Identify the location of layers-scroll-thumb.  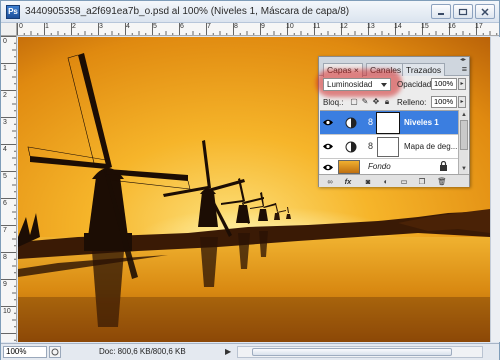
(464, 135).